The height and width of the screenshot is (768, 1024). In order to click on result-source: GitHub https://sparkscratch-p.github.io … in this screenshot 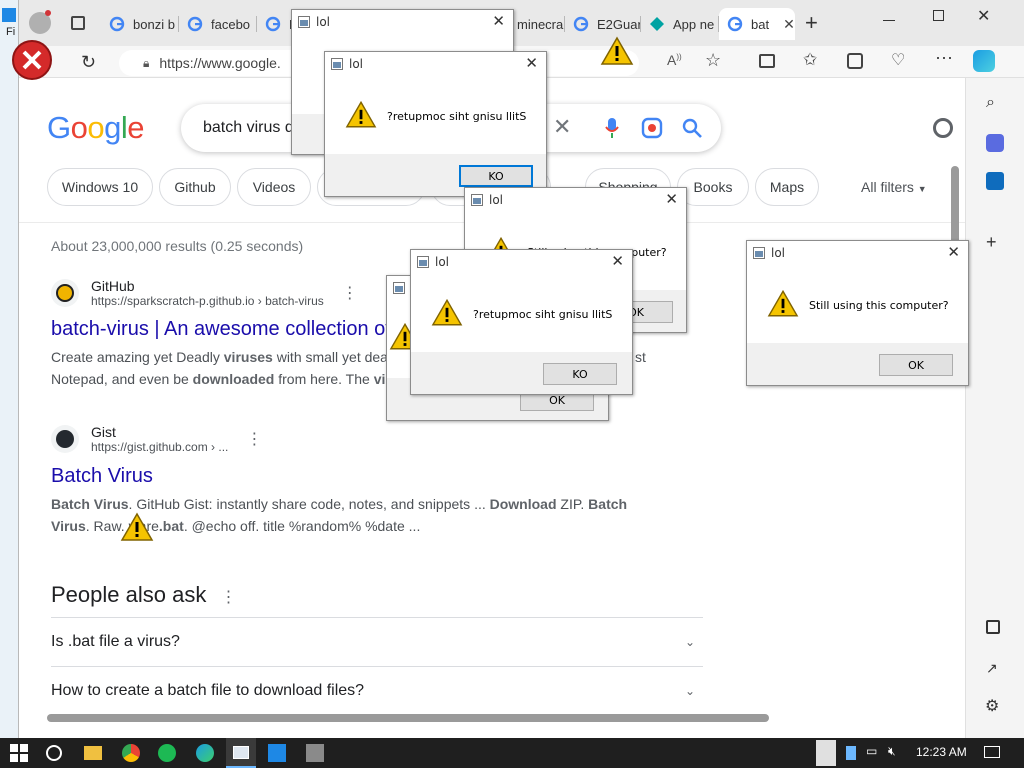, I will do `click(204, 293)`.